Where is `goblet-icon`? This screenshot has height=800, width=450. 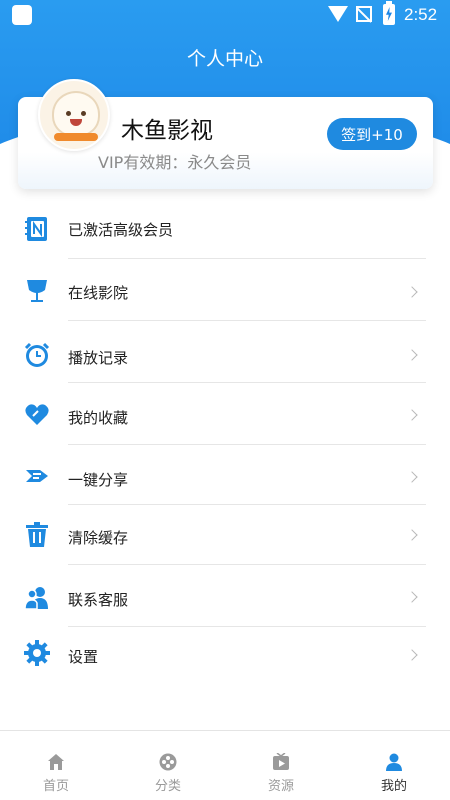
goblet-icon is located at coordinates (37, 291).